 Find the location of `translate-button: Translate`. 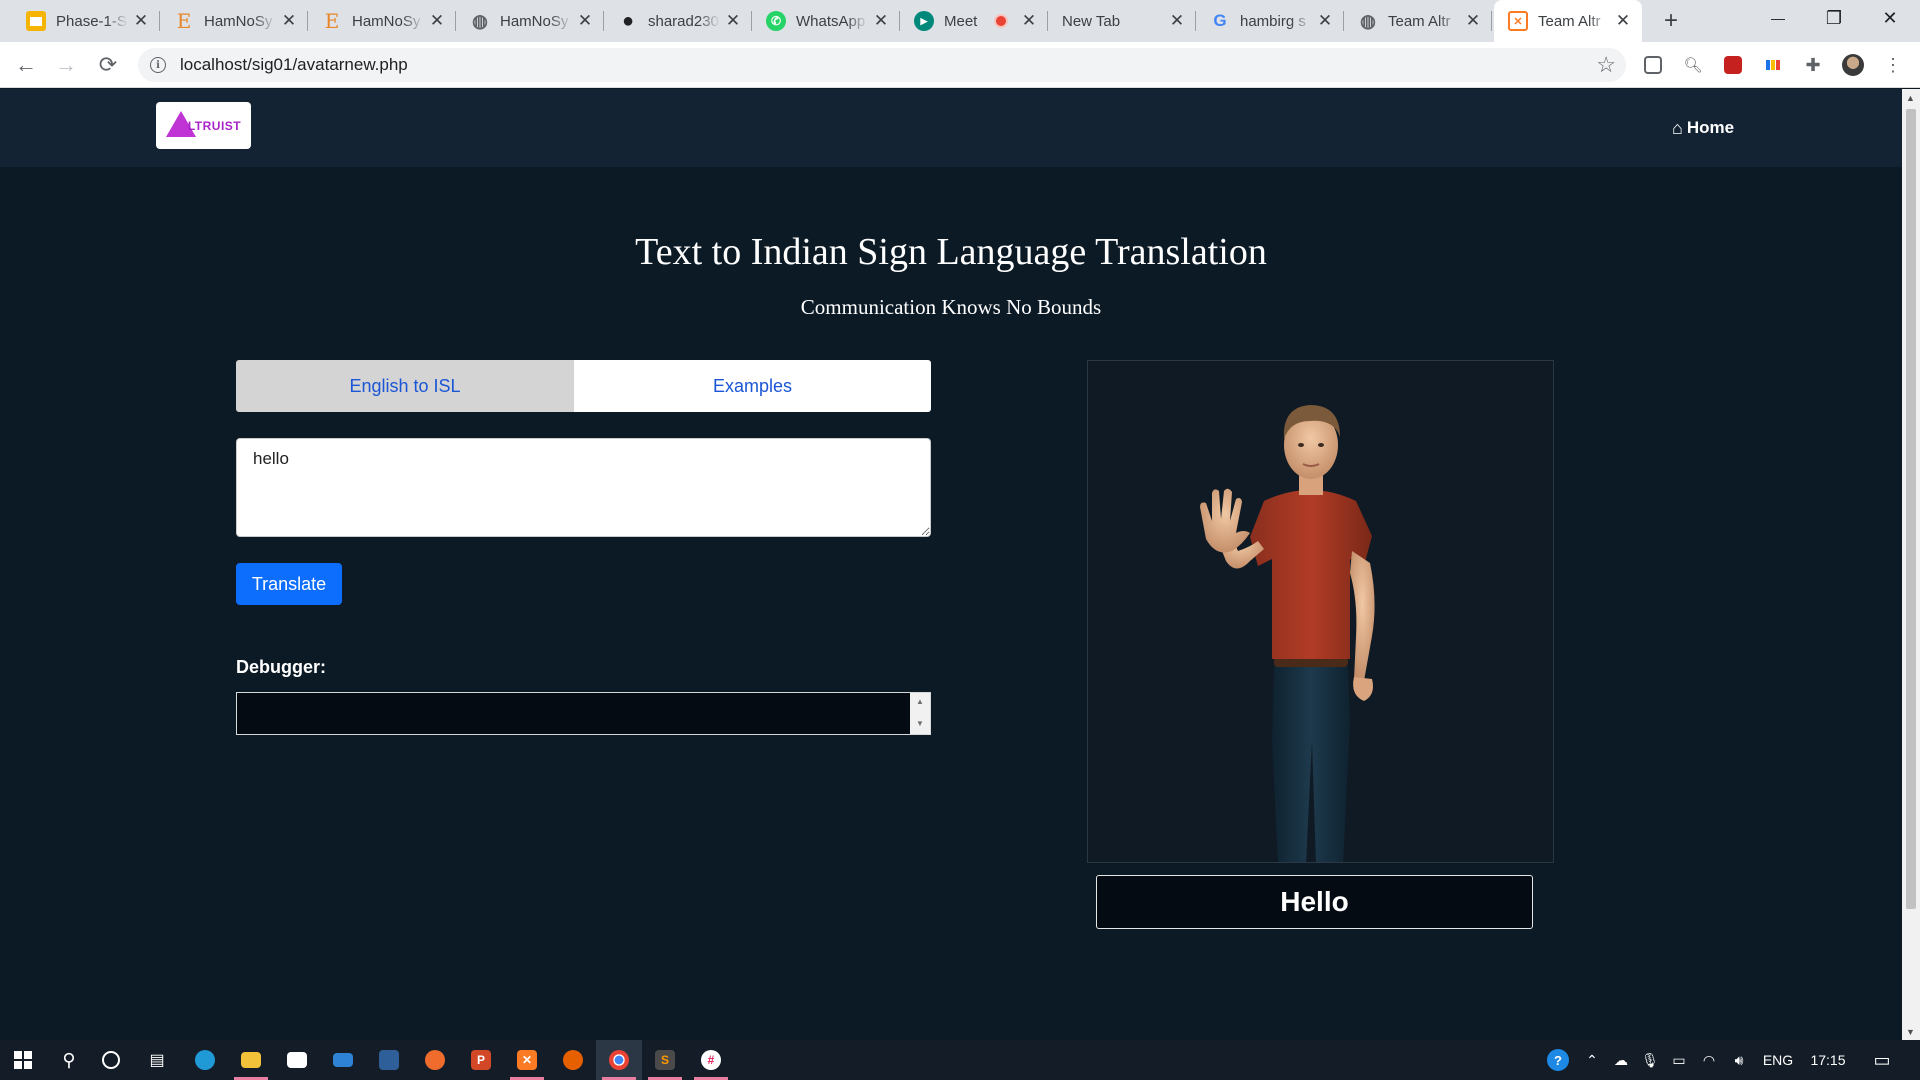

translate-button: Translate is located at coordinates (289, 584).